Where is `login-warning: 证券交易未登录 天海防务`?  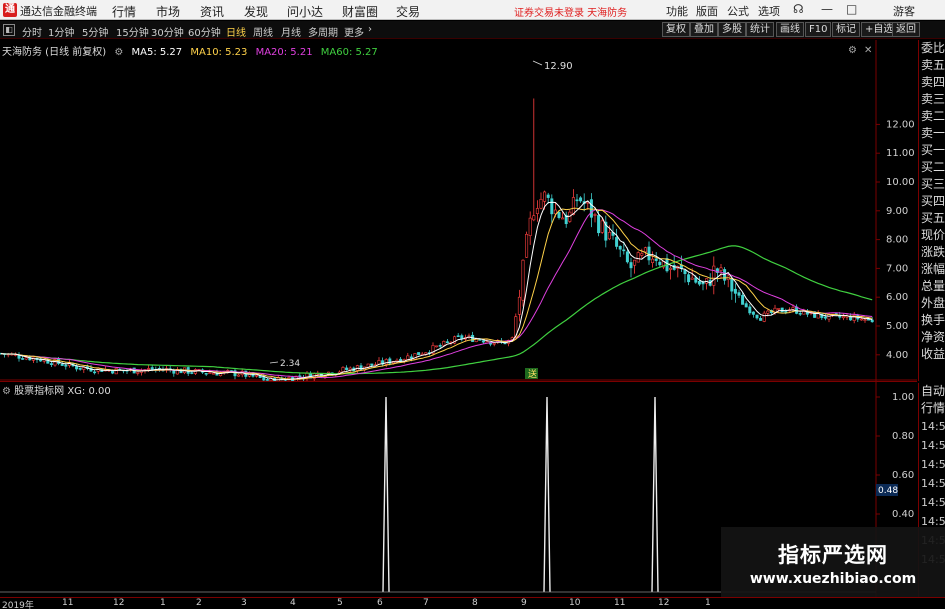
login-warning: 证券交易未登录 天海防务 is located at coordinates (570, 11).